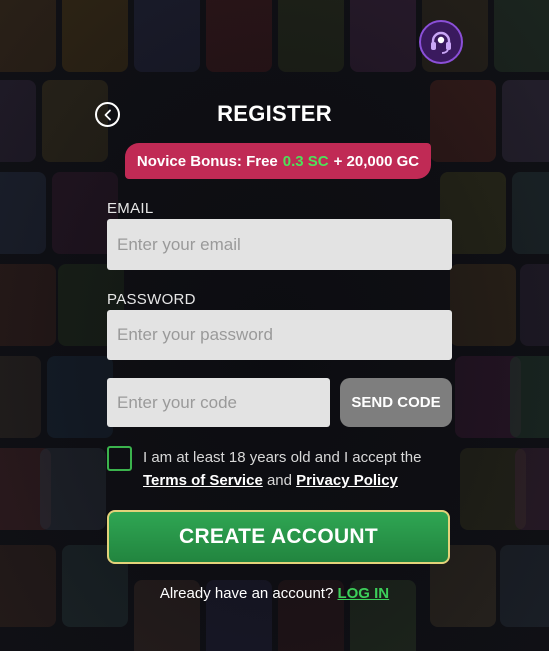 The width and height of the screenshot is (549, 651). I want to click on age-terms-checkbox, so click(119, 458).